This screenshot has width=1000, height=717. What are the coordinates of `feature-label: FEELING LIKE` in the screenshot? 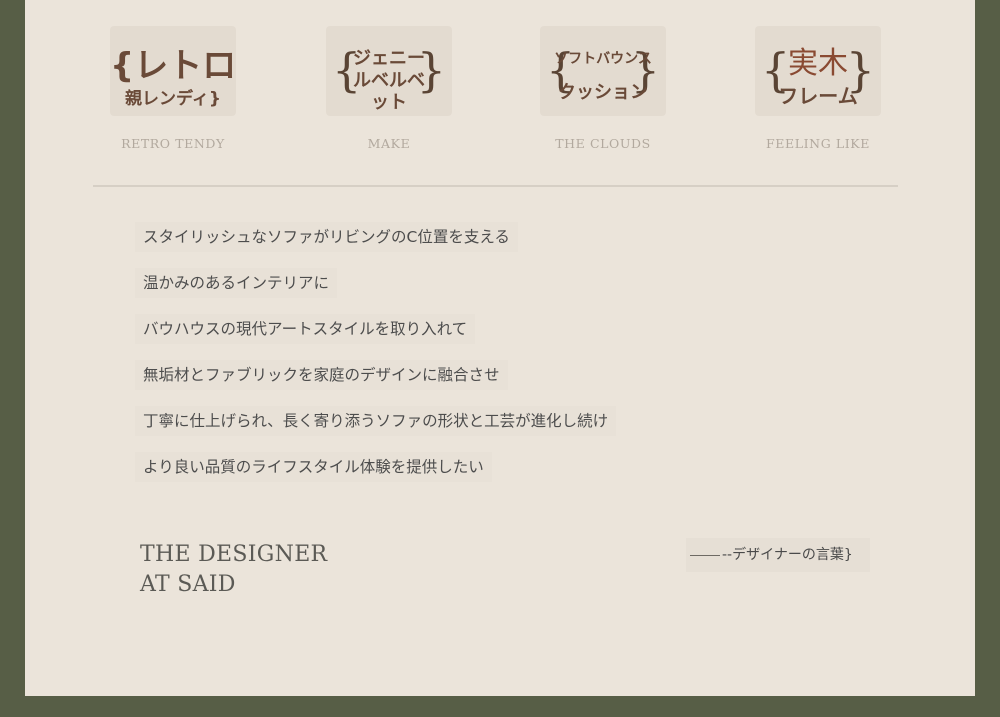 It's located at (818, 143).